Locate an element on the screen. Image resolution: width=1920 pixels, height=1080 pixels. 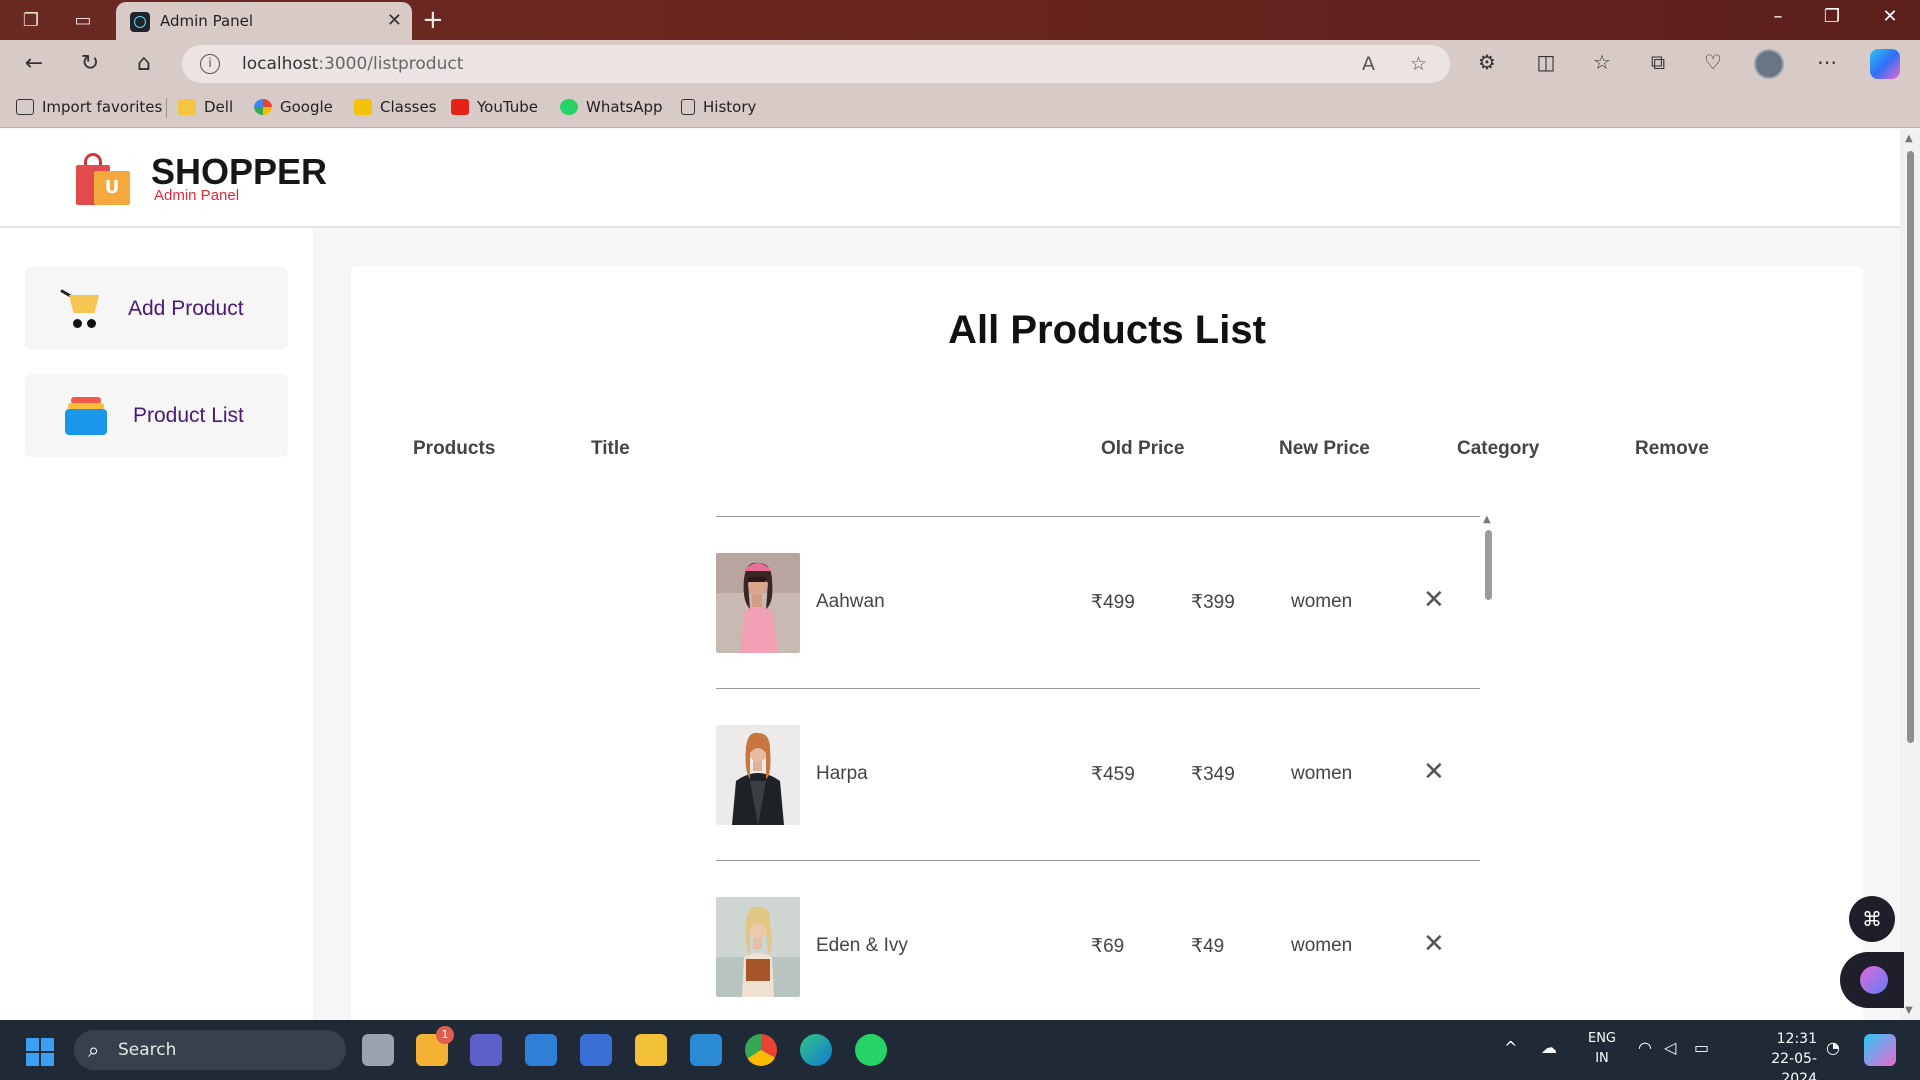
close-window-icon: ✕ is located at coordinates (1890, 16).